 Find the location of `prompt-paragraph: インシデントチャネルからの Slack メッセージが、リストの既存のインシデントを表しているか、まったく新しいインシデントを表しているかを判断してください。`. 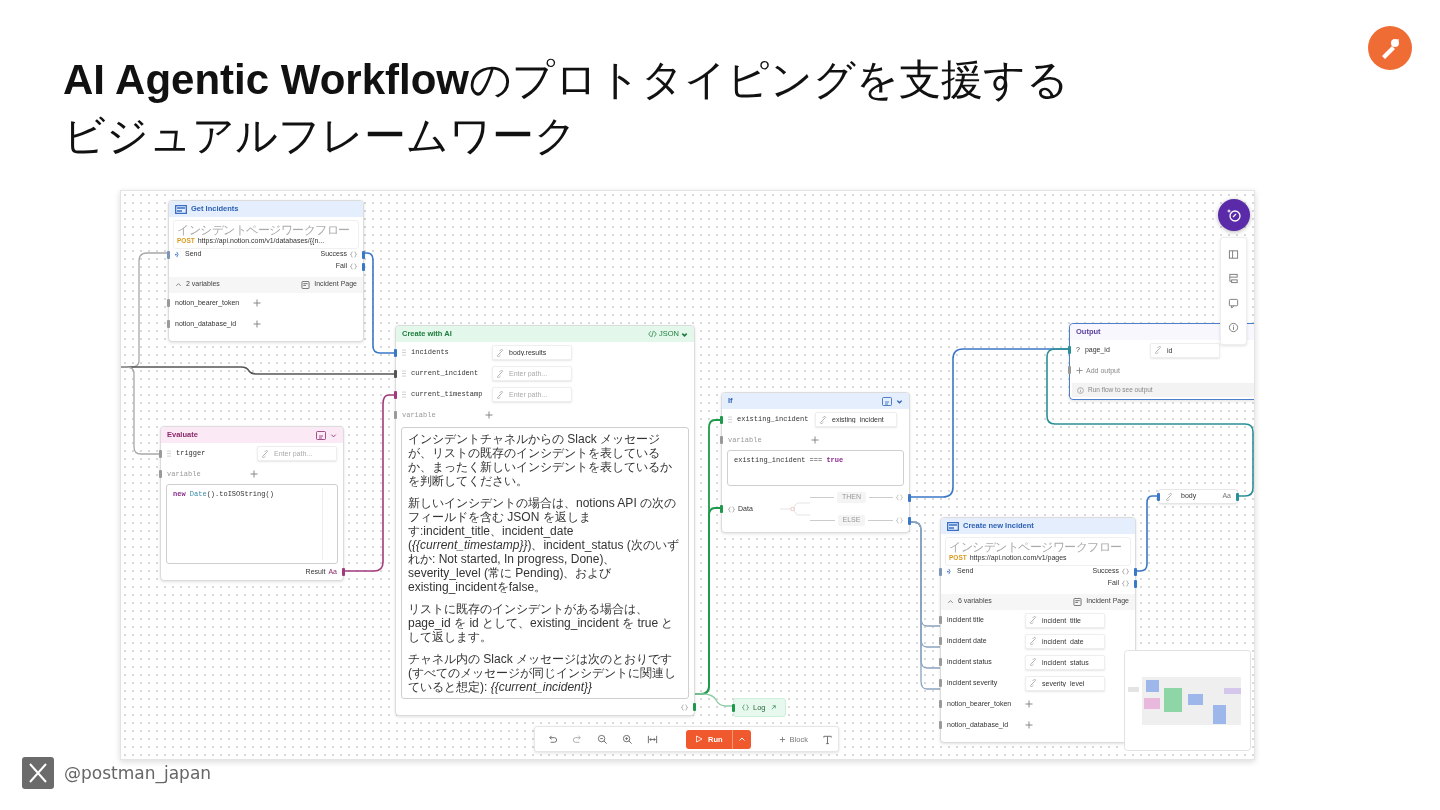

prompt-paragraph: インシデントチャネルからの Slack メッセージが、リストの既存のインシデントを表しているか、まったく新しいインシデントを表しているかを判断してください。 is located at coordinates (540, 460).